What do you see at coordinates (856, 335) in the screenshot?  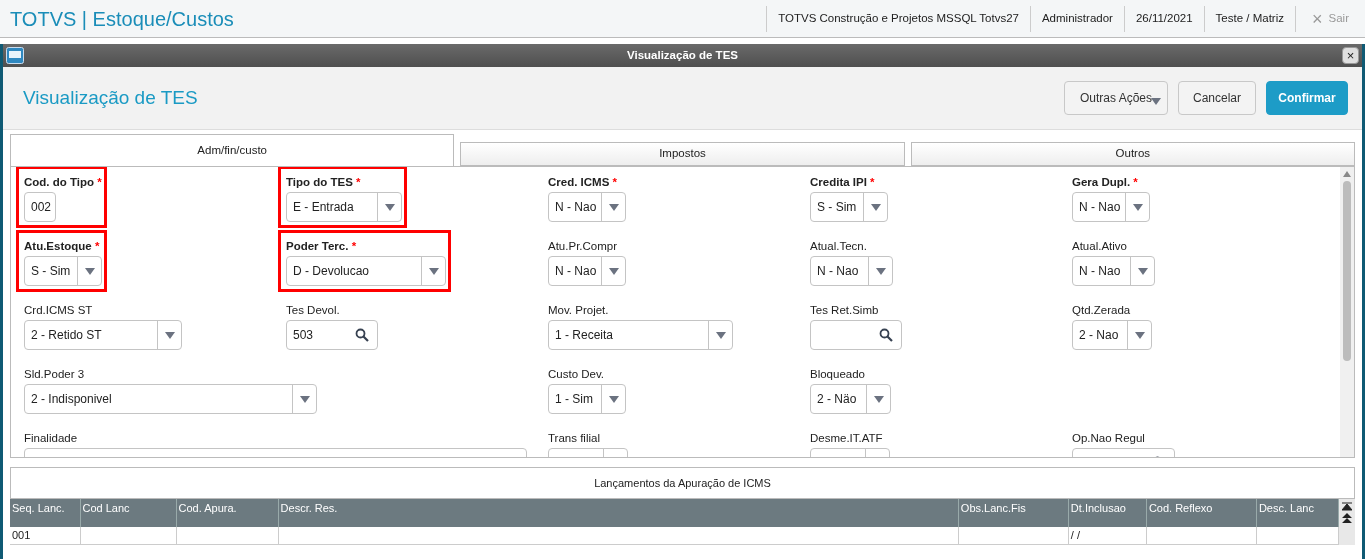 I see `lookup-field` at bounding box center [856, 335].